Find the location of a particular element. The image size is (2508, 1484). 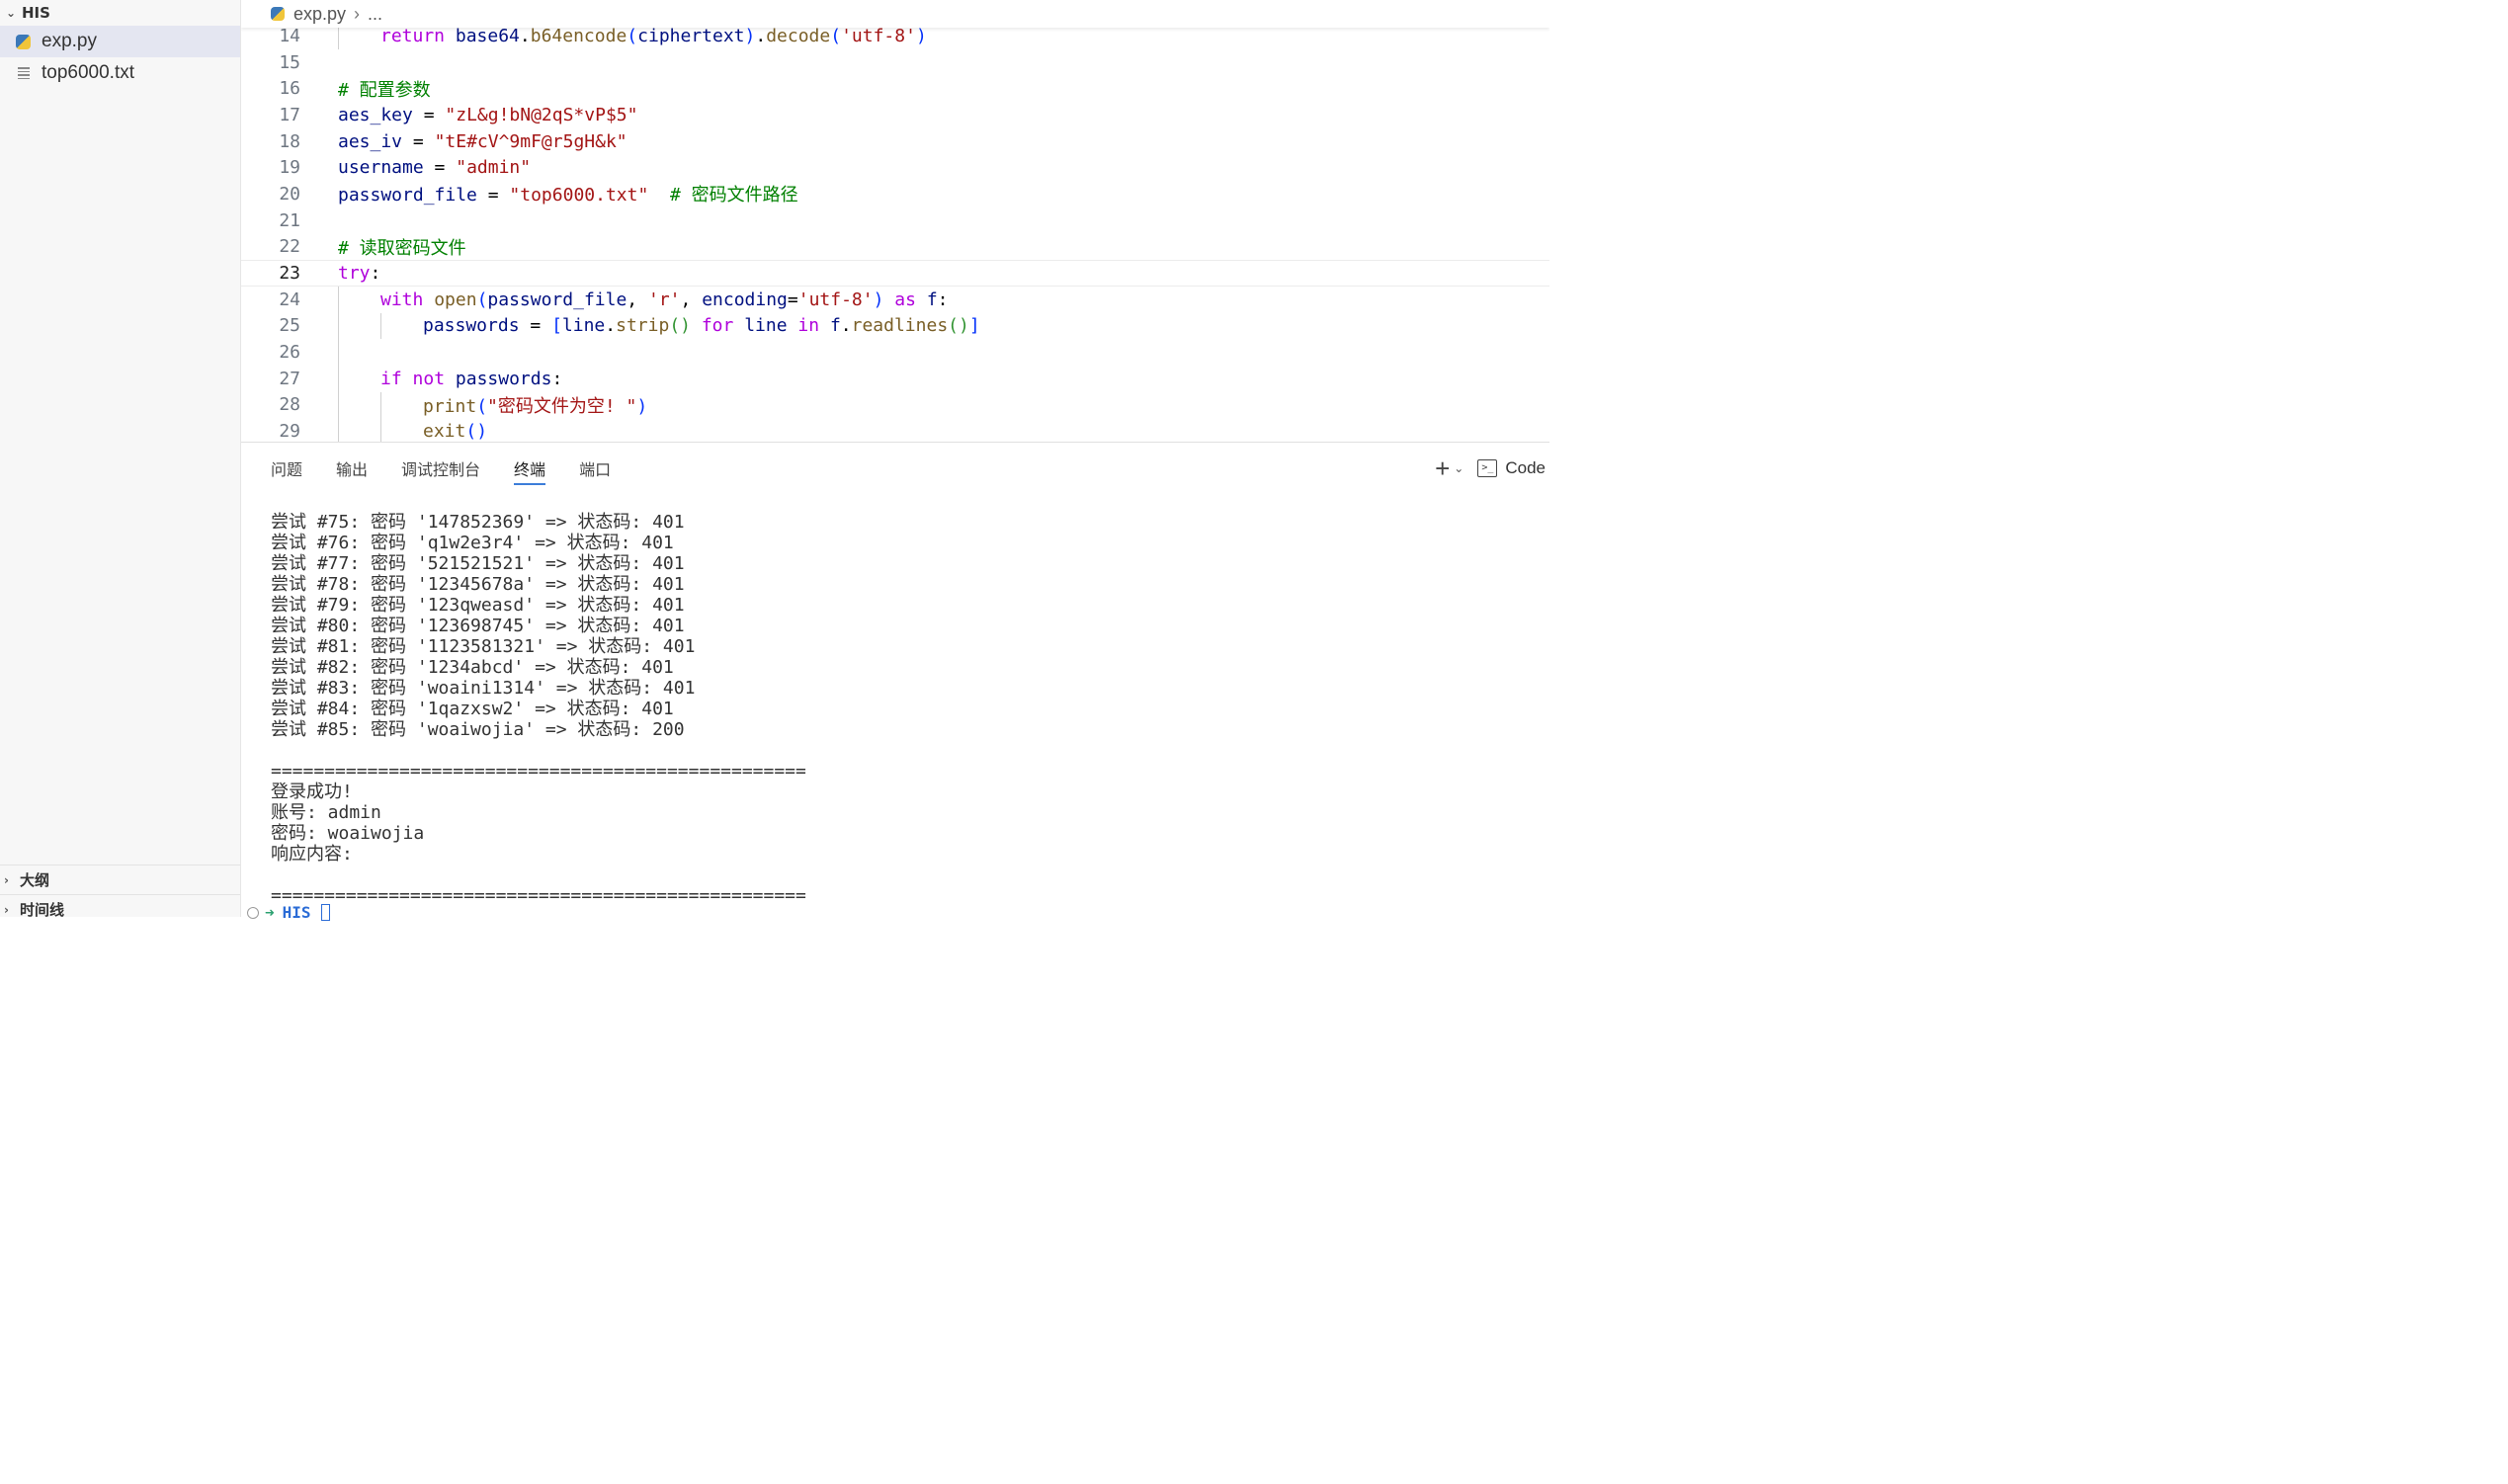

terminal-name: Code is located at coordinates (1525, 468).